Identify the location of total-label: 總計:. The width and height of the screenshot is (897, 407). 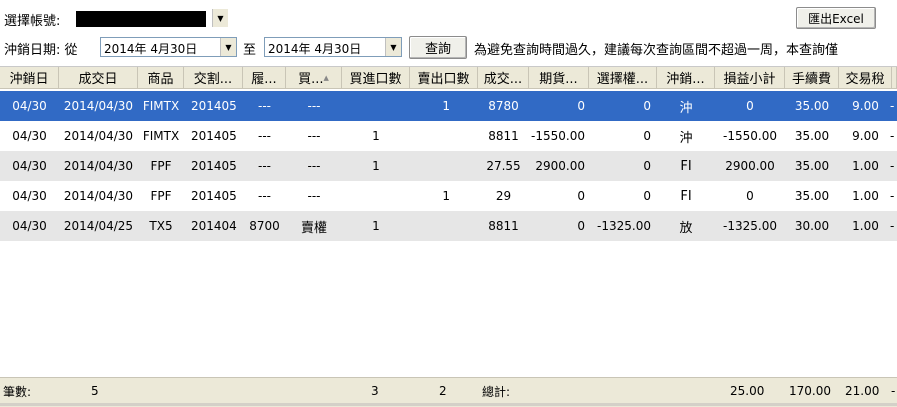
(496, 391).